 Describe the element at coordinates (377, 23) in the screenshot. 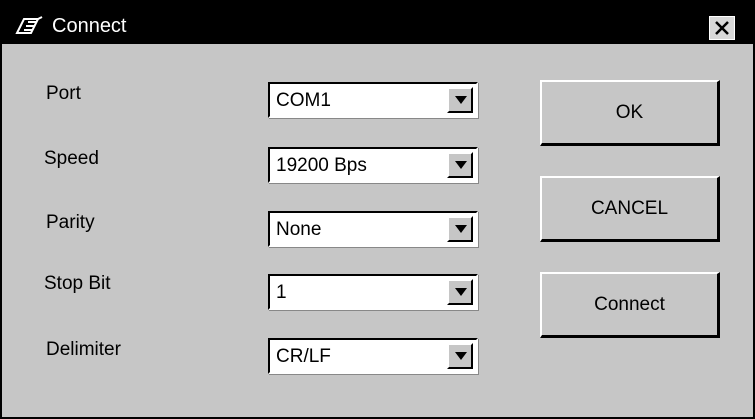

I see `title-bar: Connect` at that location.